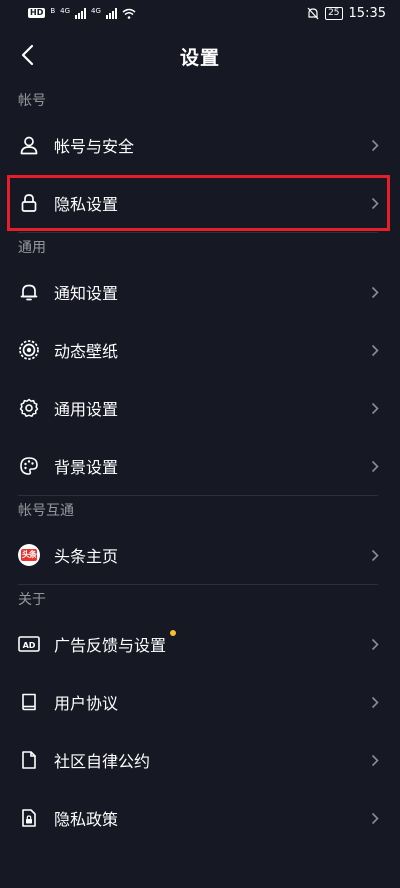 The width and height of the screenshot is (400, 888). I want to click on settings-row-notifications: 通知设置, so click(200, 292).